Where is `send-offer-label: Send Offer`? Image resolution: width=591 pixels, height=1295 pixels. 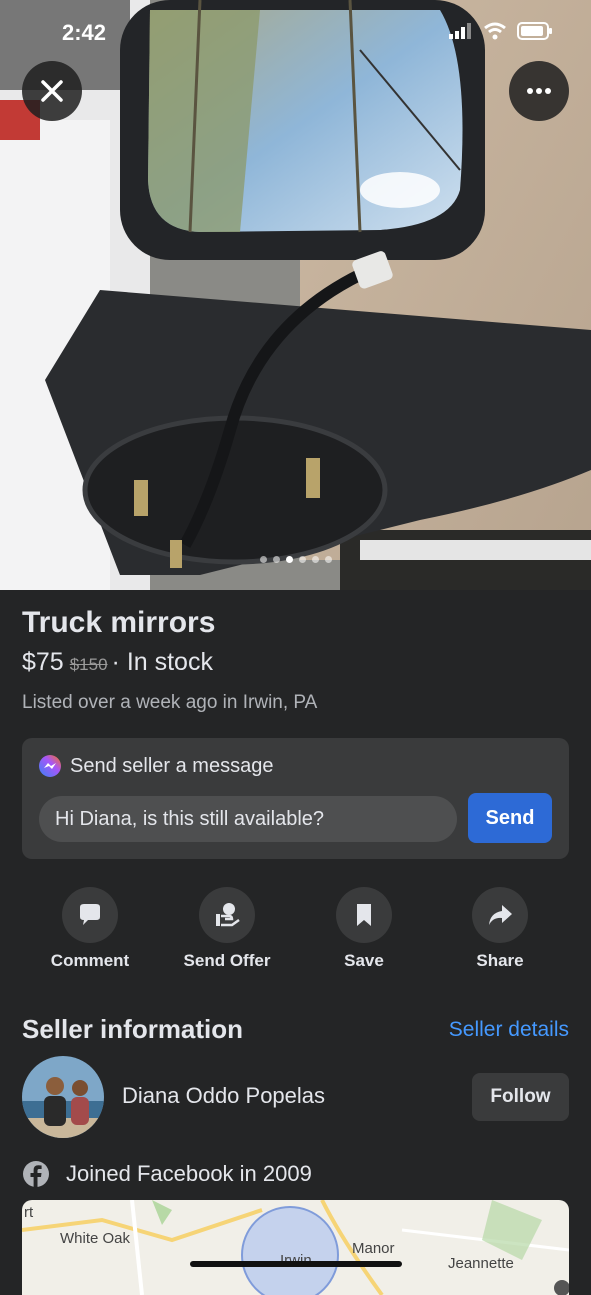 send-offer-label: Send Offer is located at coordinates (227, 960).